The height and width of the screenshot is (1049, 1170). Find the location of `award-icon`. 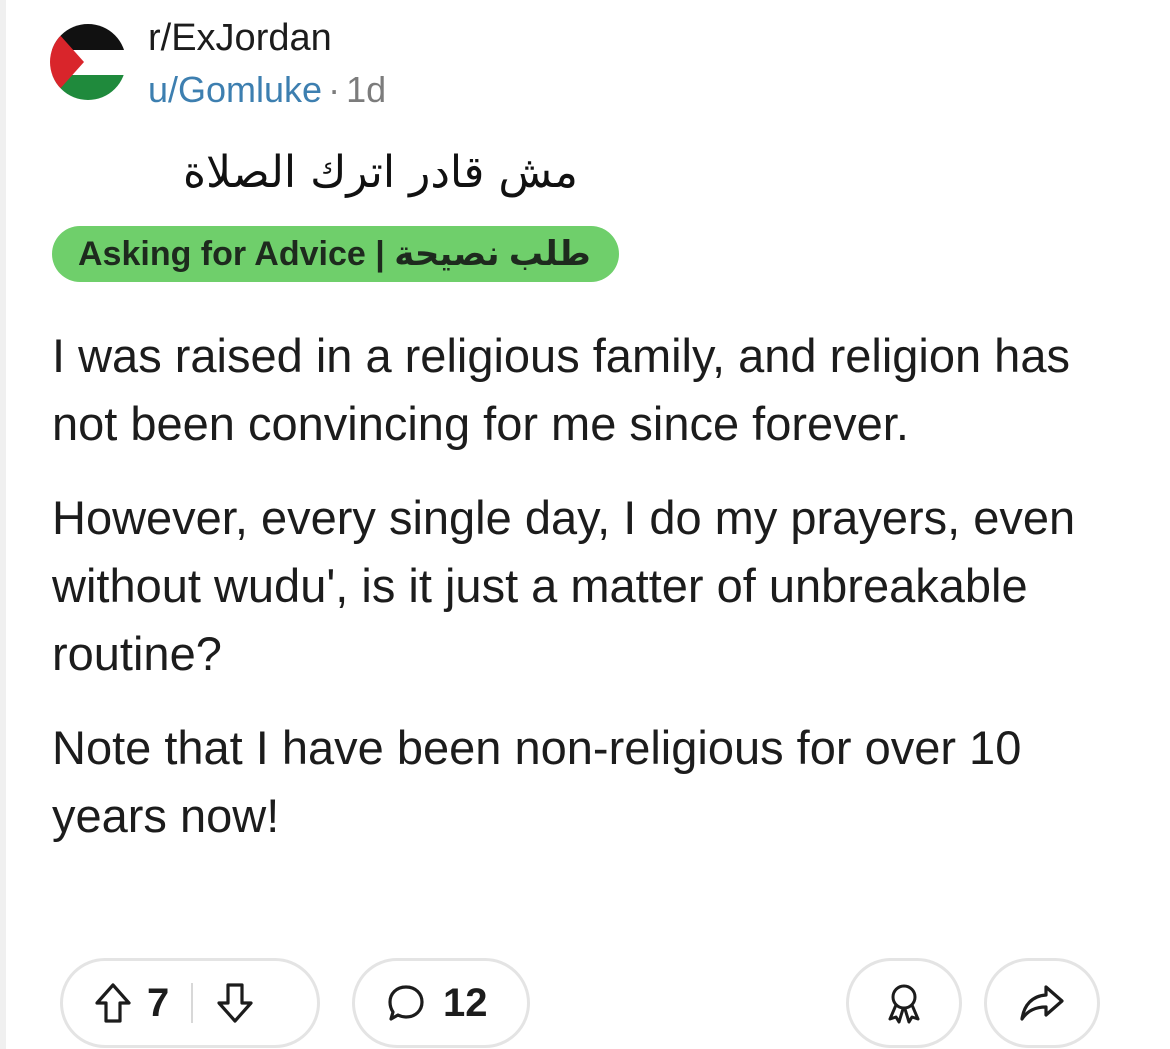

award-icon is located at coordinates (904, 1003).